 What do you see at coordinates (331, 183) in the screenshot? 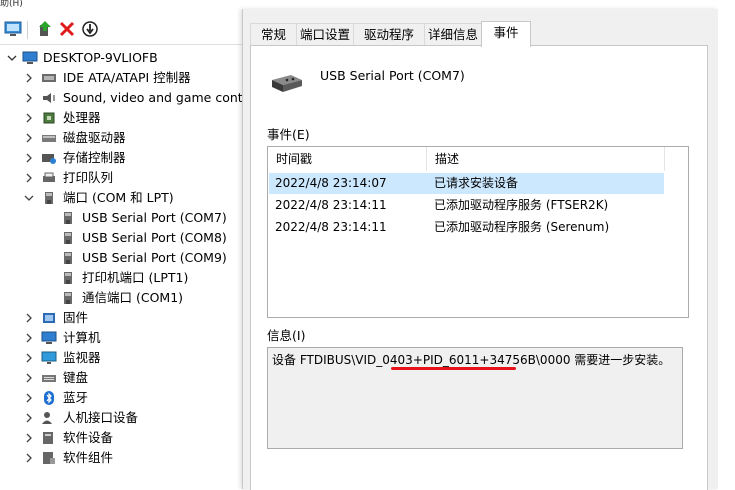
I see `event-time: 2022/4/8 23:14:07` at bounding box center [331, 183].